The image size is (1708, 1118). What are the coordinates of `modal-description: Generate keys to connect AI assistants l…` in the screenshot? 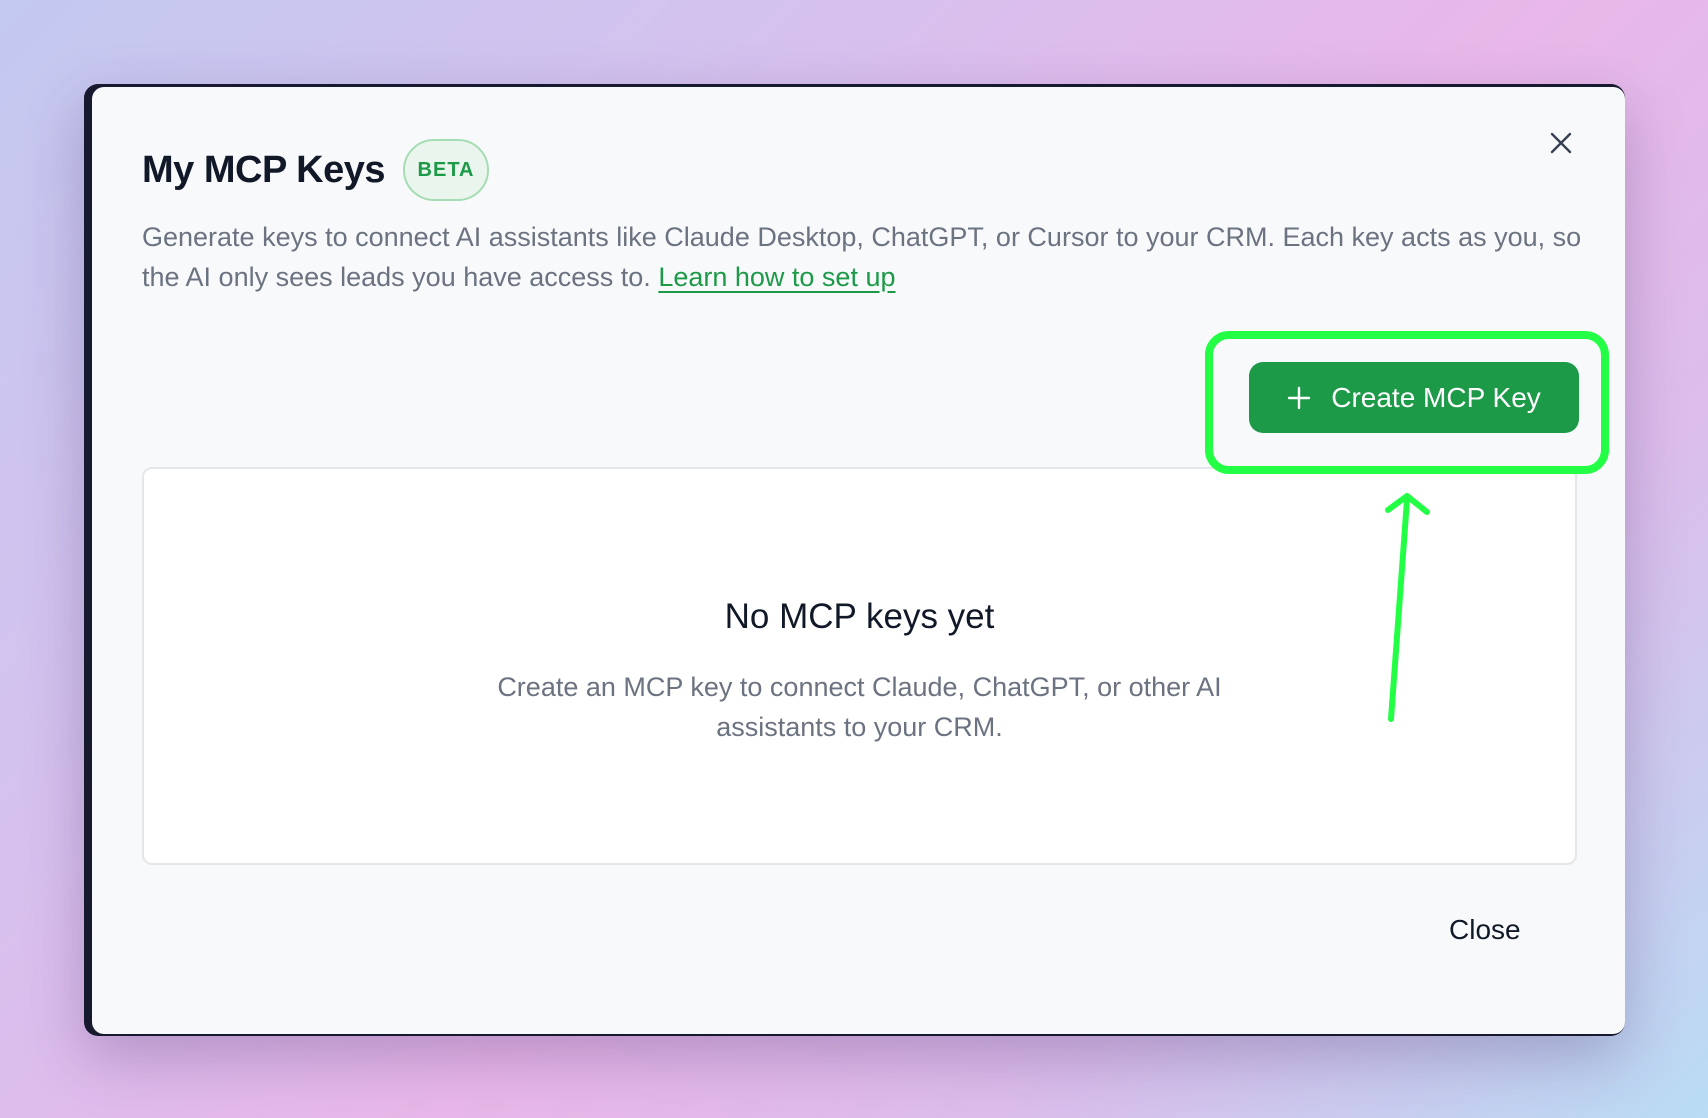 It's located at (862, 257).